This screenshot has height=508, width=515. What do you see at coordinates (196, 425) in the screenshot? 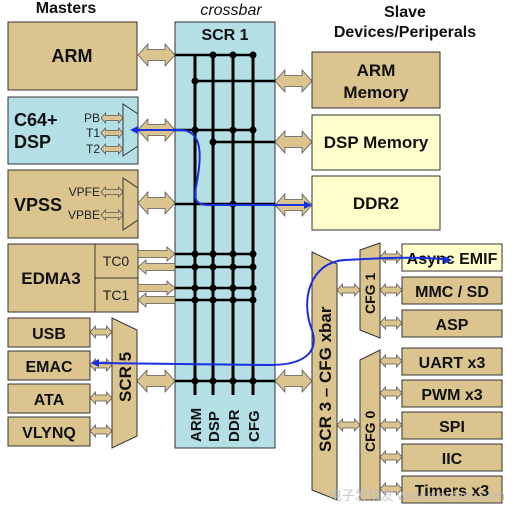
I see `column-label-arm: ARM` at bounding box center [196, 425].